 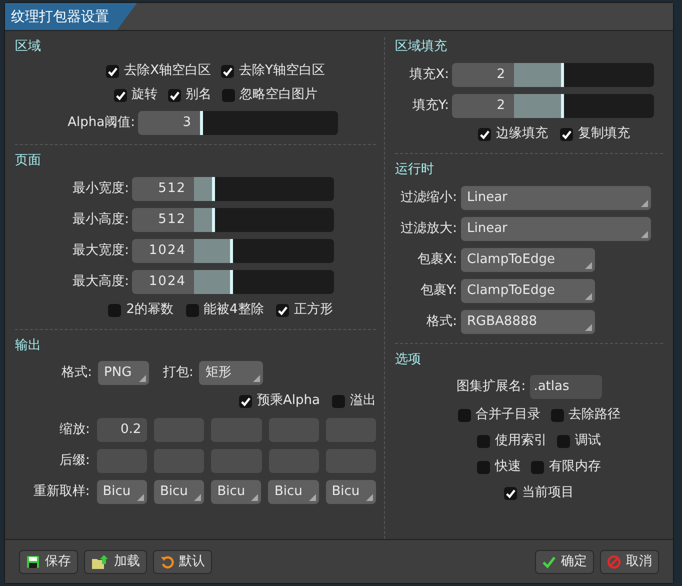 I want to click on field-label: 包裹X:, so click(x=436, y=259).